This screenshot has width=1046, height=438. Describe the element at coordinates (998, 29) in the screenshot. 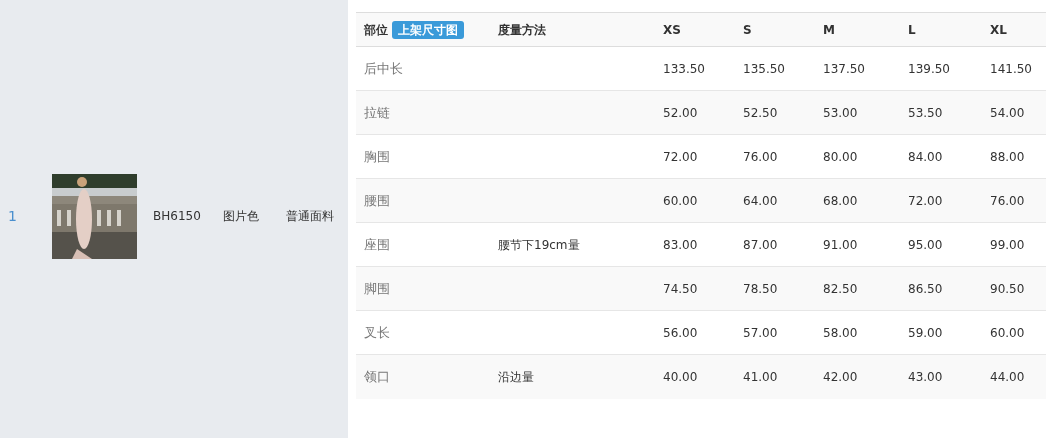

I see `column-header: XL` at that location.